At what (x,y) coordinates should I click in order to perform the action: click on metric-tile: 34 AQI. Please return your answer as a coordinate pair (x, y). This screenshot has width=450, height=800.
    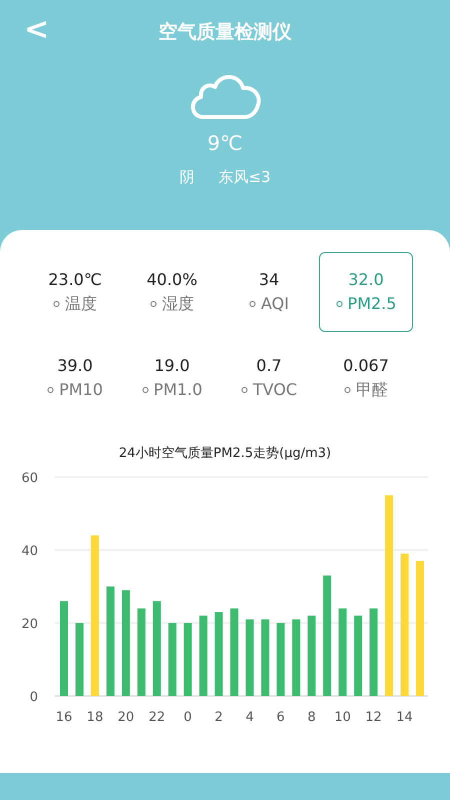
    Looking at the image, I should click on (269, 292).